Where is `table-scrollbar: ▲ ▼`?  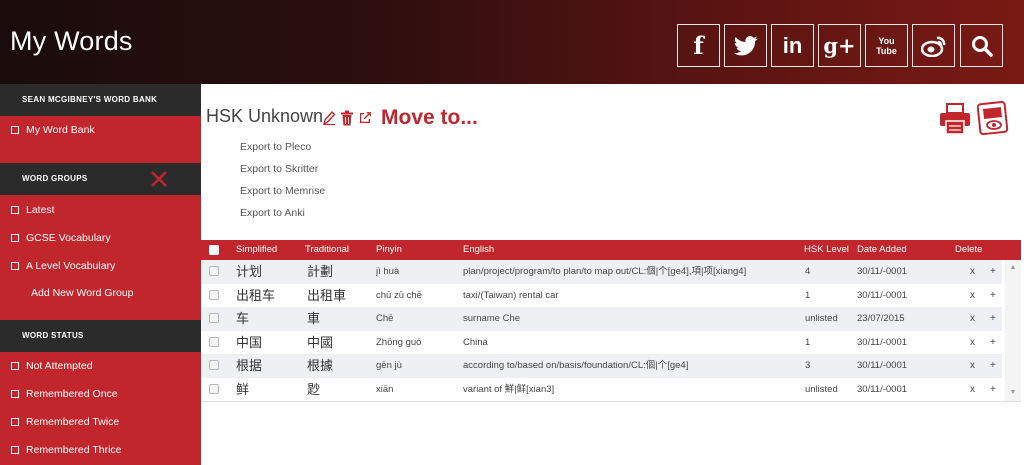
table-scrollbar: ▲ ▼ is located at coordinates (1013, 331).